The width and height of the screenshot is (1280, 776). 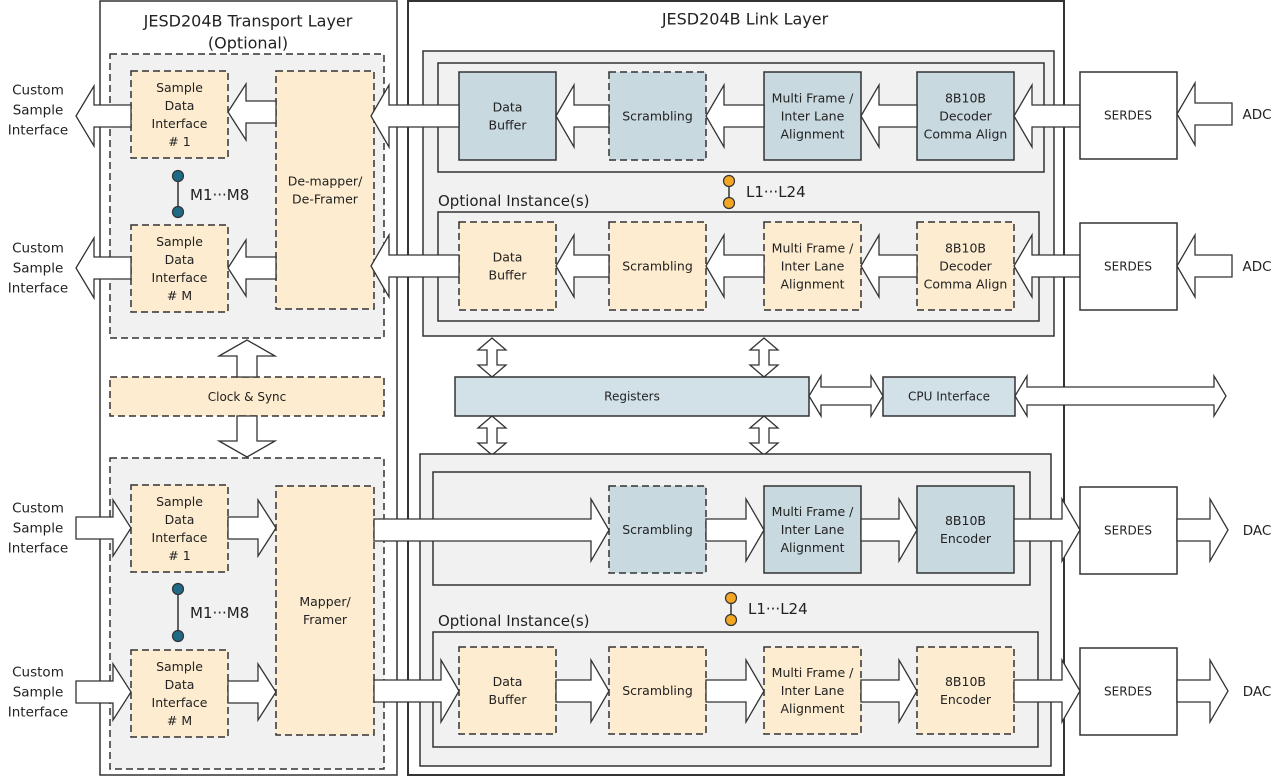 I want to click on tx-primary-serdes-label: SERDES, so click(x=1128, y=531).